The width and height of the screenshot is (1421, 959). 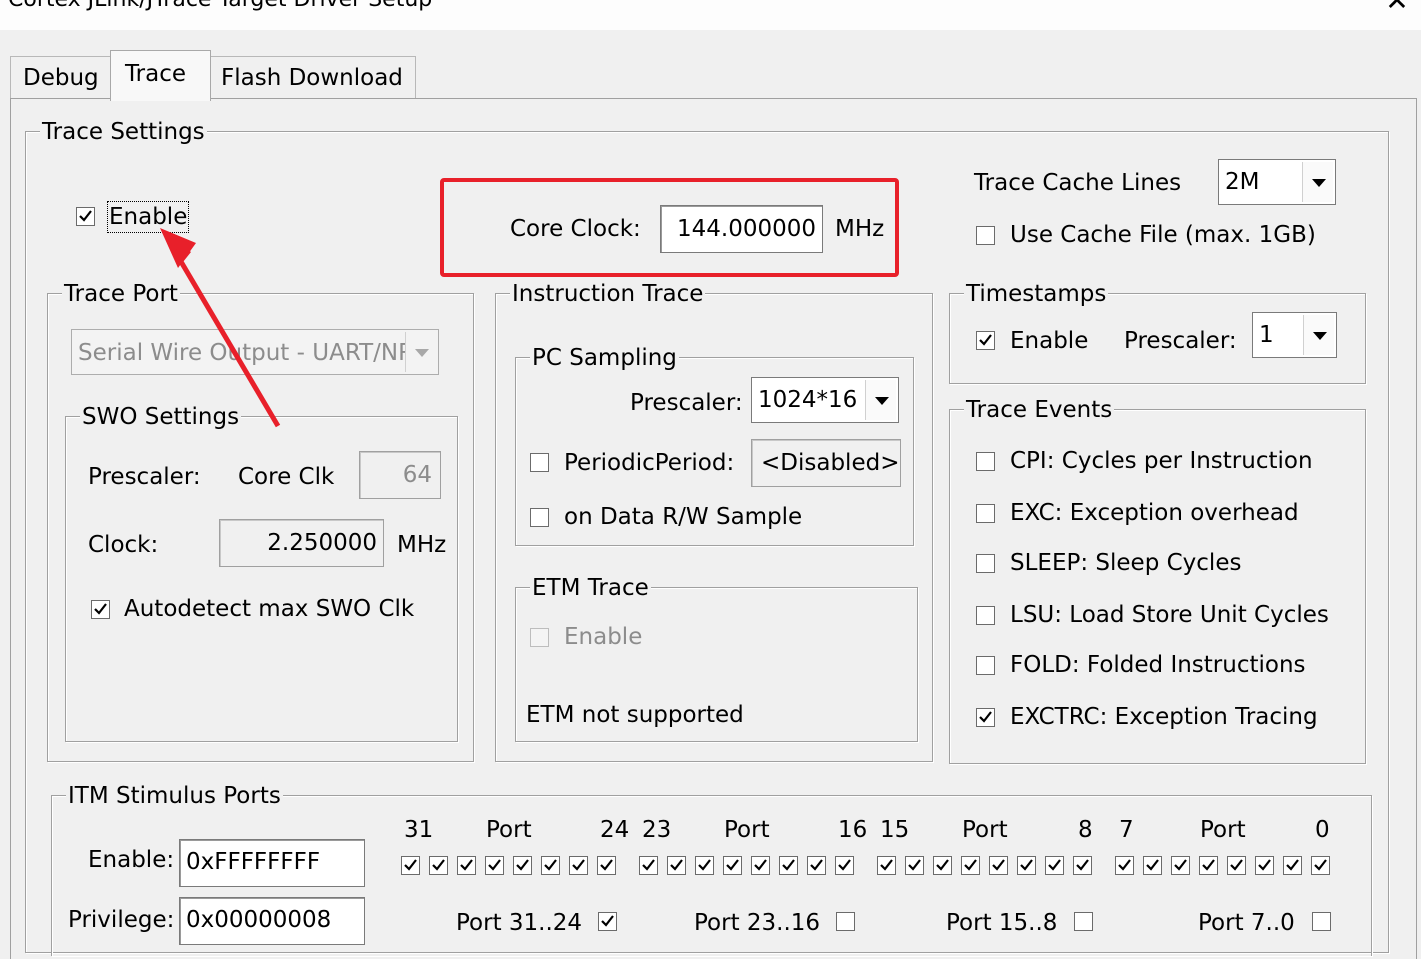 I want to click on annotation-arrow-icon, so click(x=220, y=328).